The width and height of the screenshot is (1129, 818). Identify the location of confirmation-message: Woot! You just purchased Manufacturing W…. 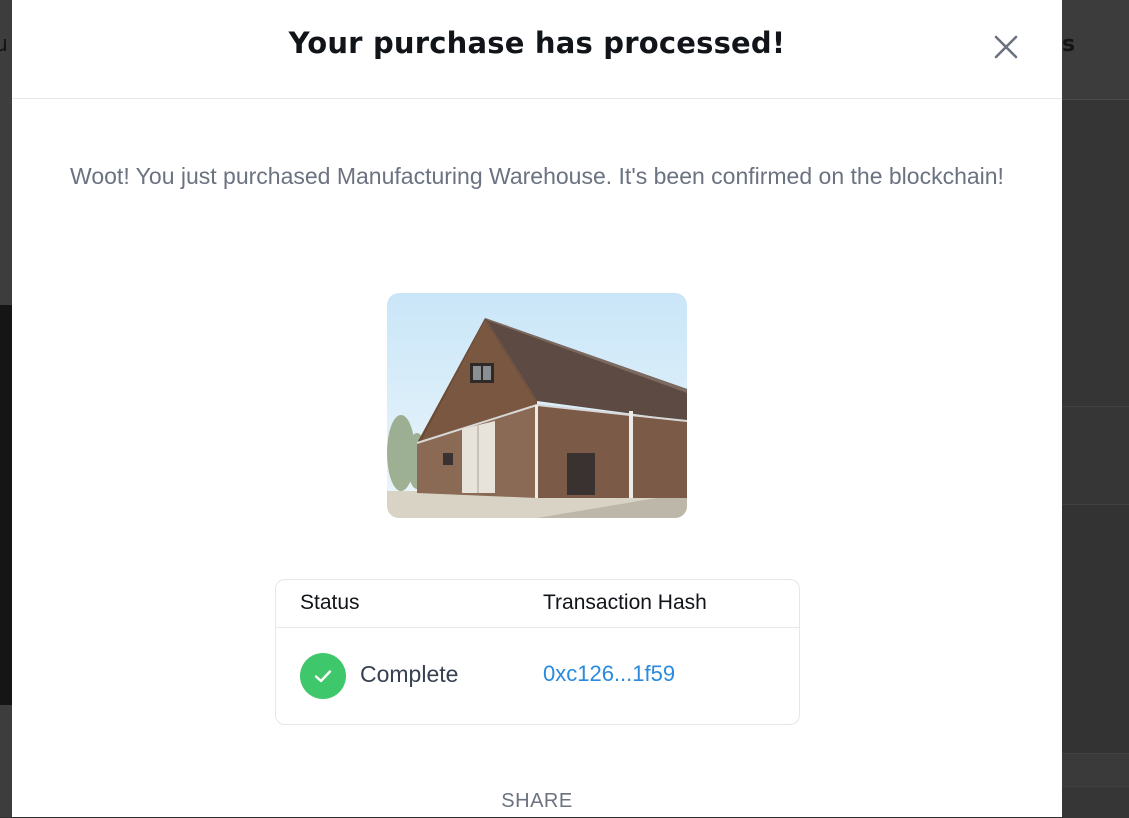
(537, 176).